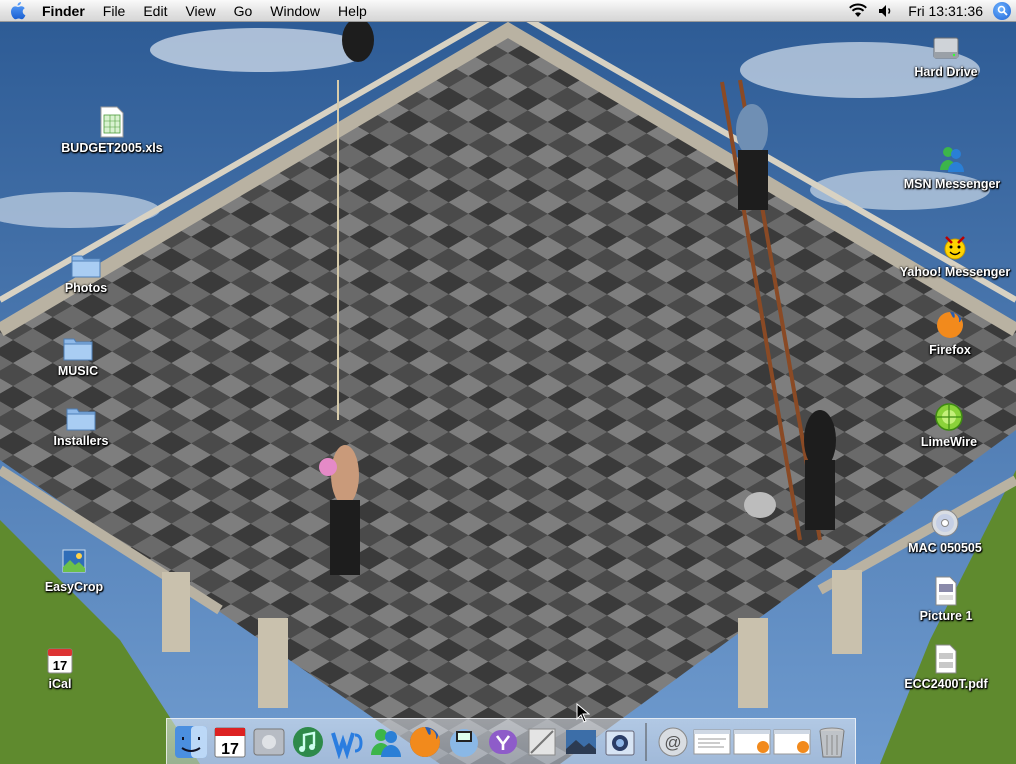 The image size is (1016, 764). I want to click on dock-iphoto-icon, so click(619, 742).